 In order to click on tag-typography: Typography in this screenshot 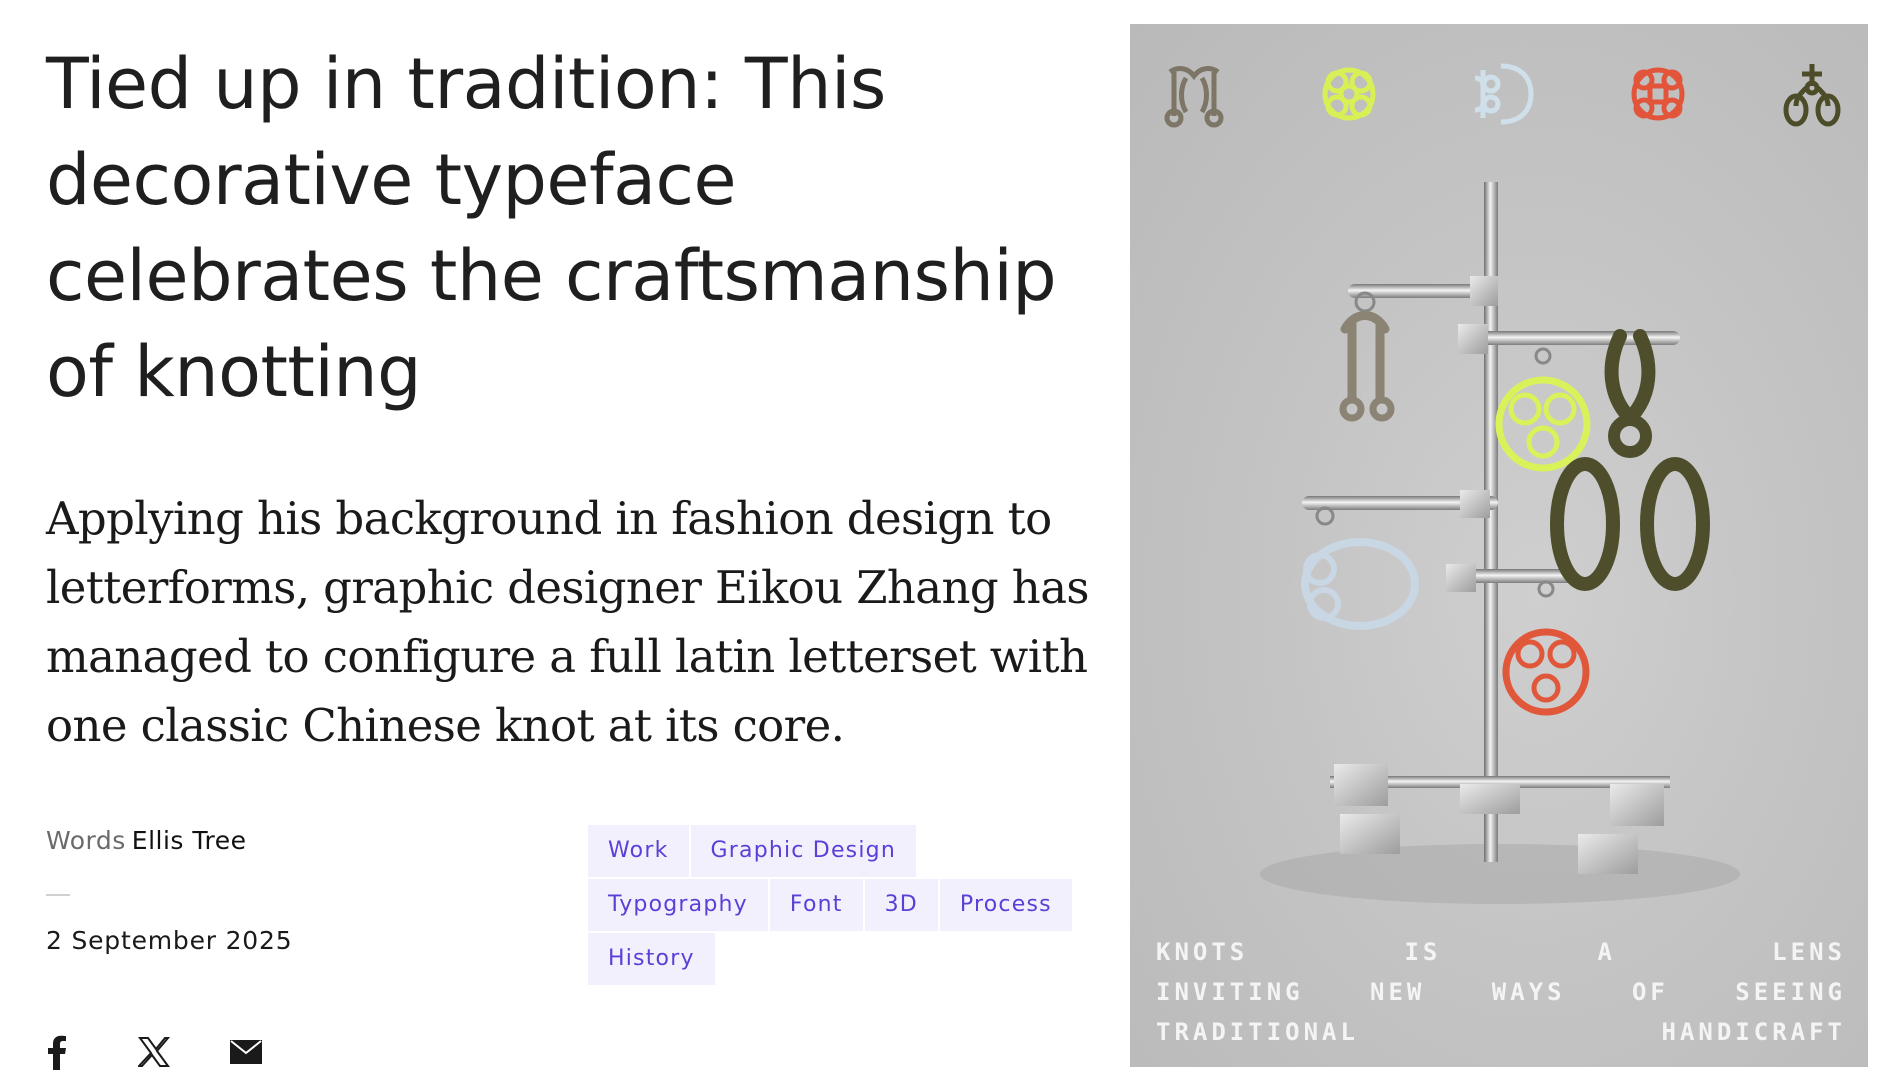, I will do `click(678, 905)`.